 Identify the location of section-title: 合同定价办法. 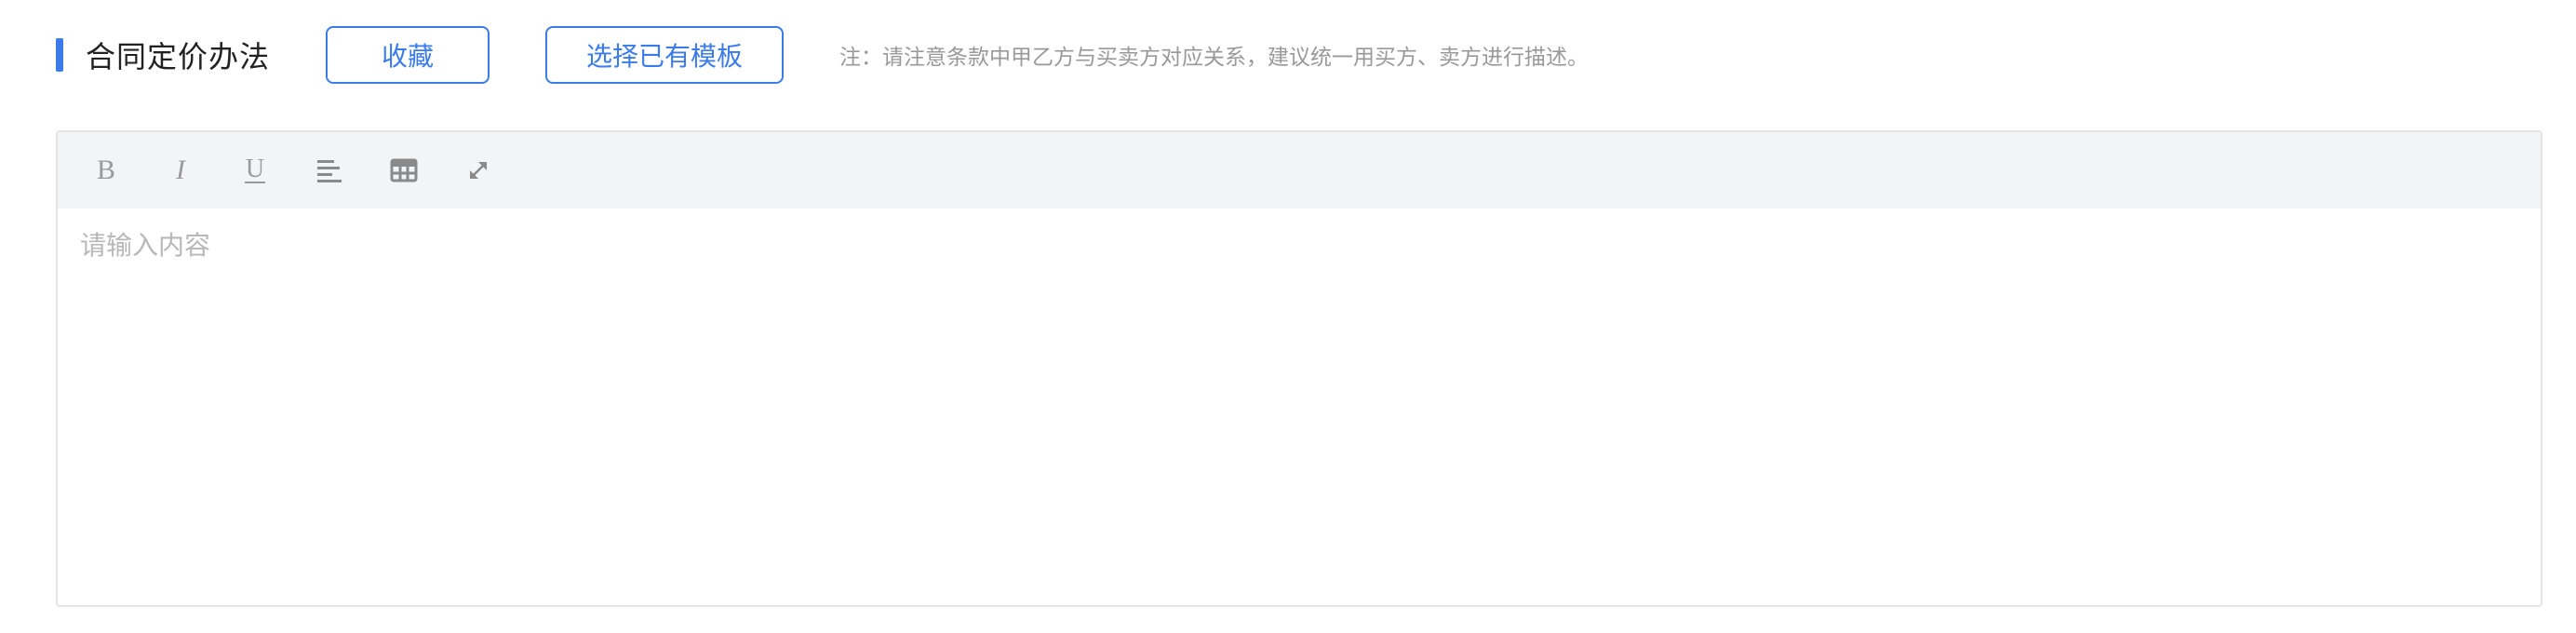
(178, 56).